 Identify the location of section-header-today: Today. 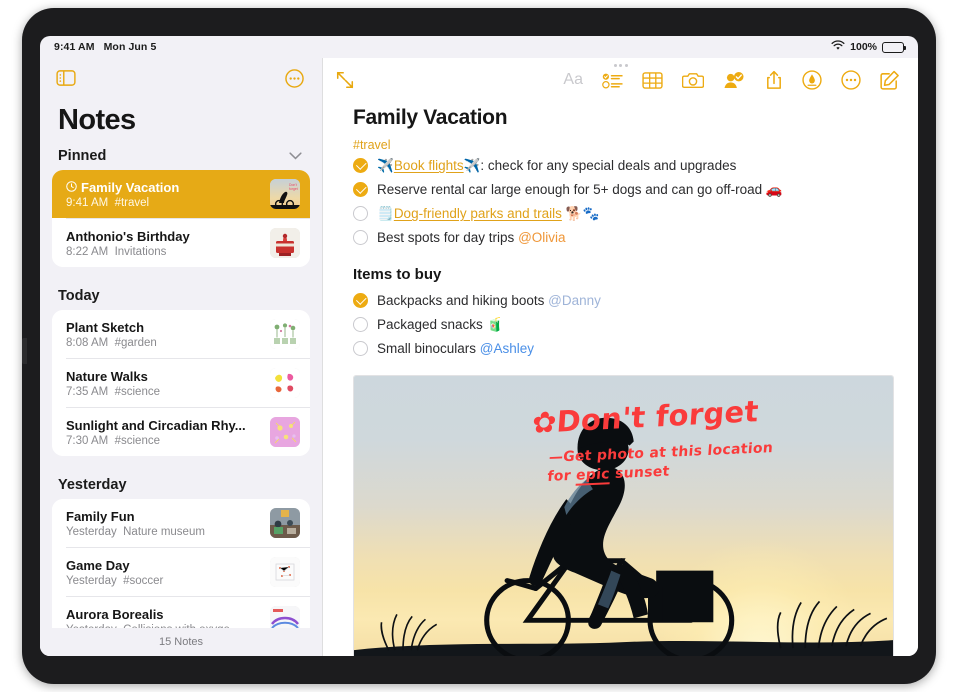
(181, 294).